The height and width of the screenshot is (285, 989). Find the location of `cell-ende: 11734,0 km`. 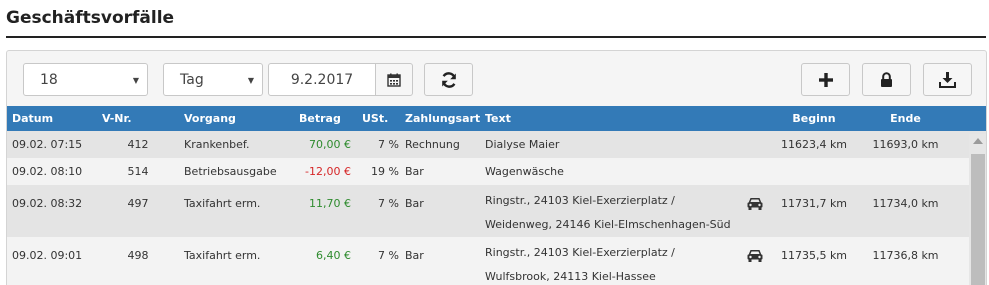

cell-ende: 11734,0 km is located at coordinates (905, 203).